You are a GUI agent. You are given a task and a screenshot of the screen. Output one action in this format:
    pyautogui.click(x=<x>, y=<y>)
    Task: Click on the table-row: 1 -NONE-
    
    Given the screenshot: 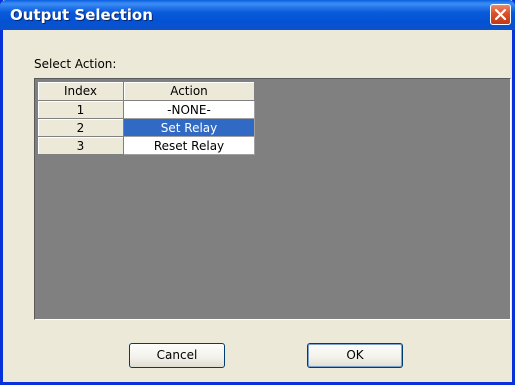 What is the action you would take?
    pyautogui.click(x=146, y=109)
    